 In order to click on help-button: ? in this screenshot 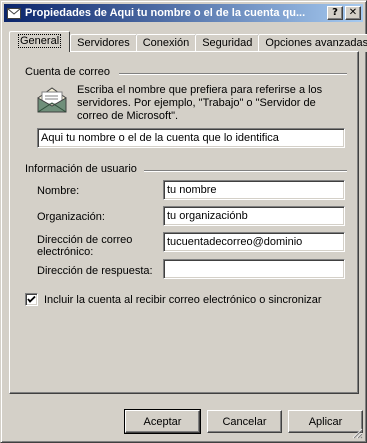, I will do `click(335, 13)`.